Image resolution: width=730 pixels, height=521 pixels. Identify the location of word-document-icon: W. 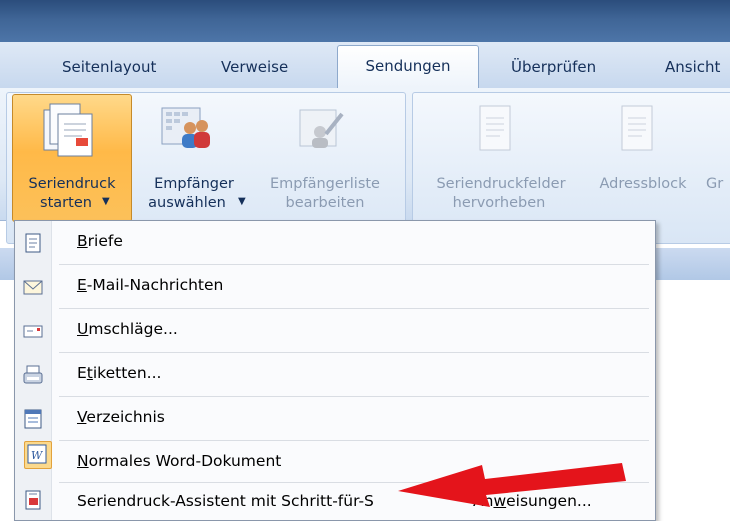
(37, 454).